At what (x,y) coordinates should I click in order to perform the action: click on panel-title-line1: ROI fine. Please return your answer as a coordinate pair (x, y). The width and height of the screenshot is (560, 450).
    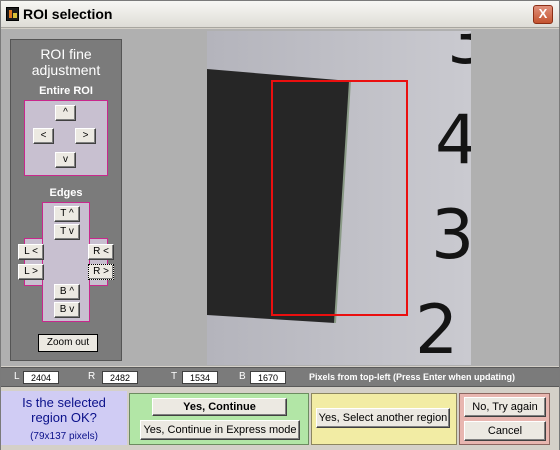
    Looking at the image, I should click on (66, 54).